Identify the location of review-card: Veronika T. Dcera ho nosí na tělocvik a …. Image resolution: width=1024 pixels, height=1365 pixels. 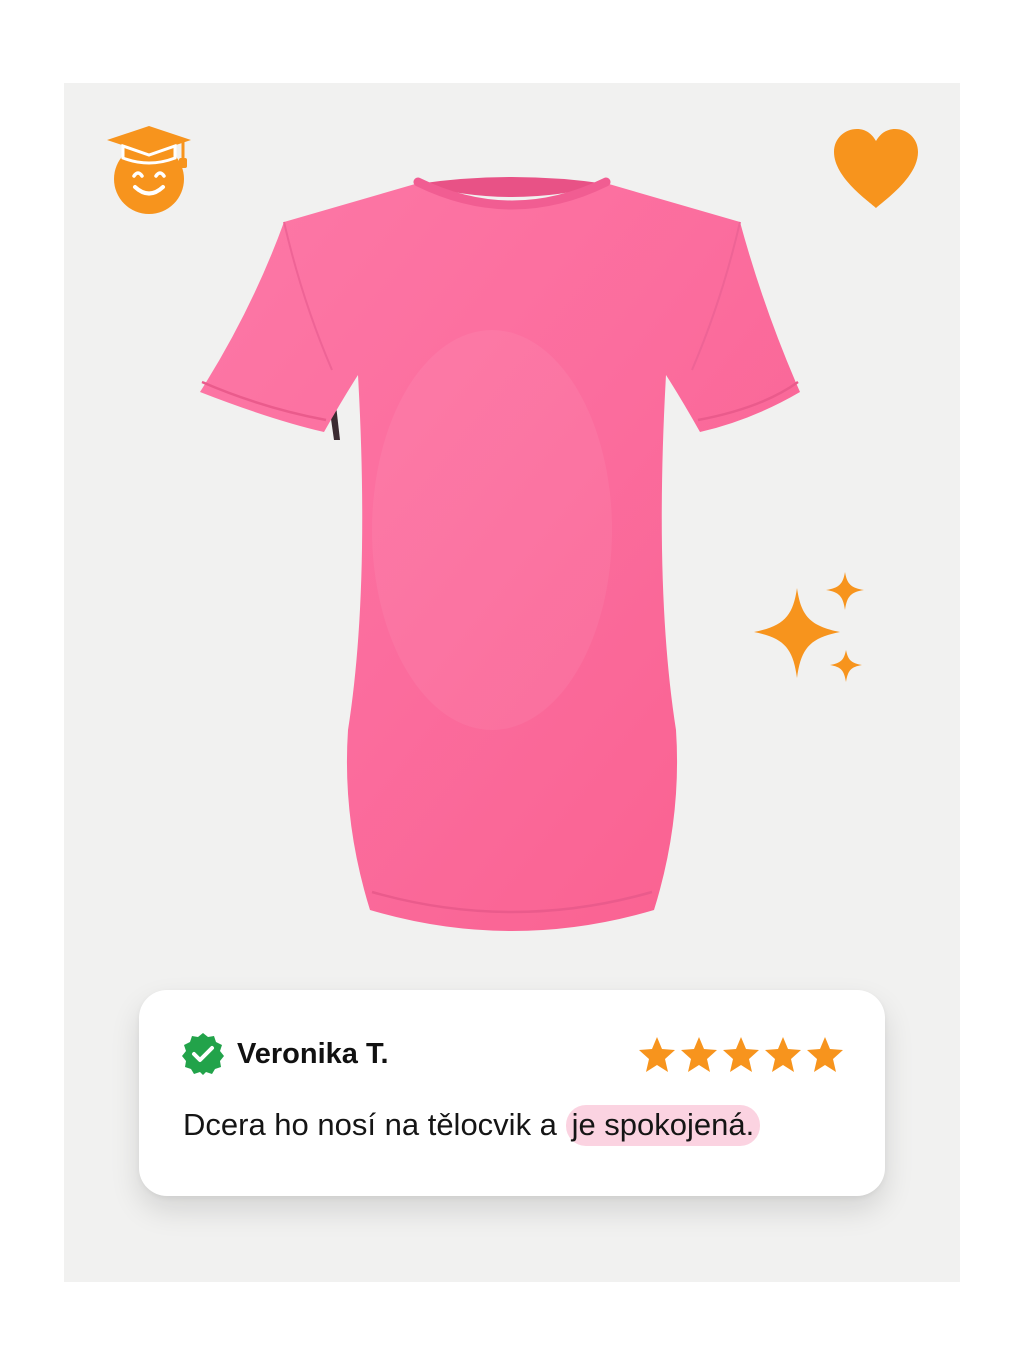
(512, 1093).